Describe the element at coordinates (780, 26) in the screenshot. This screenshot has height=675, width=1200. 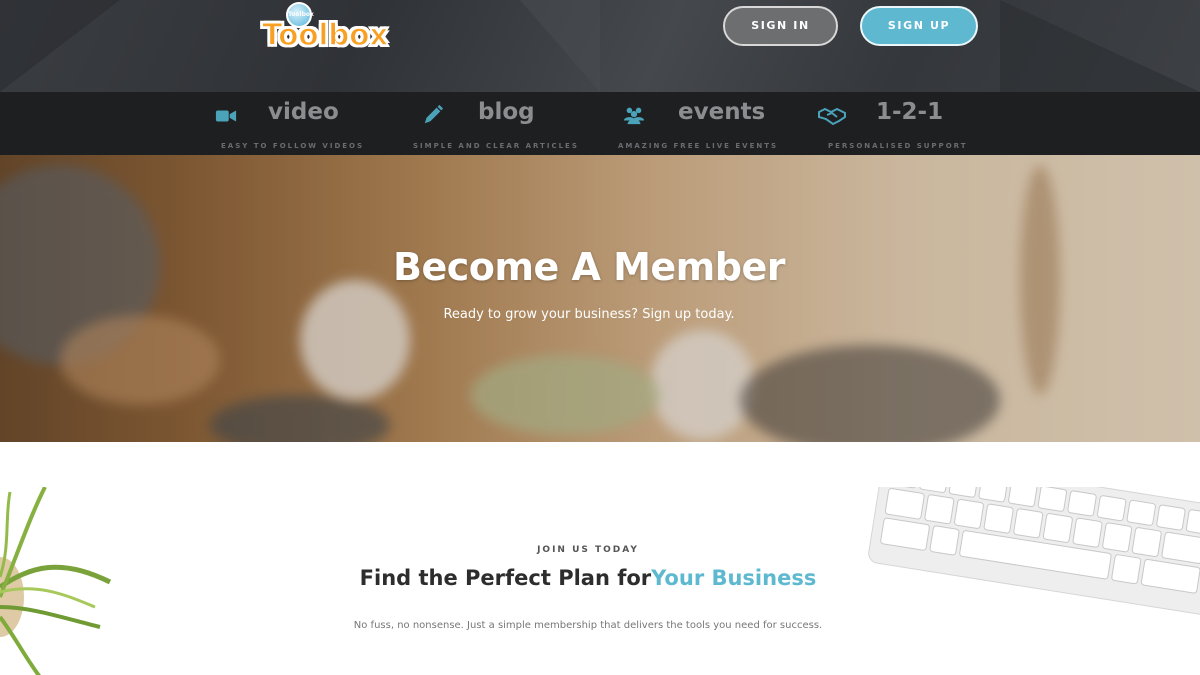
I see `sign-in-button: SIGN IN` at that location.